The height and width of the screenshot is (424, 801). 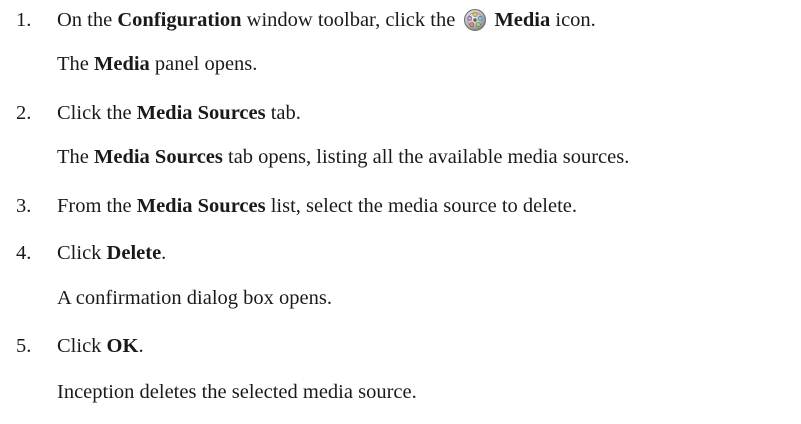 I want to click on step-number: 4., so click(x=24, y=253).